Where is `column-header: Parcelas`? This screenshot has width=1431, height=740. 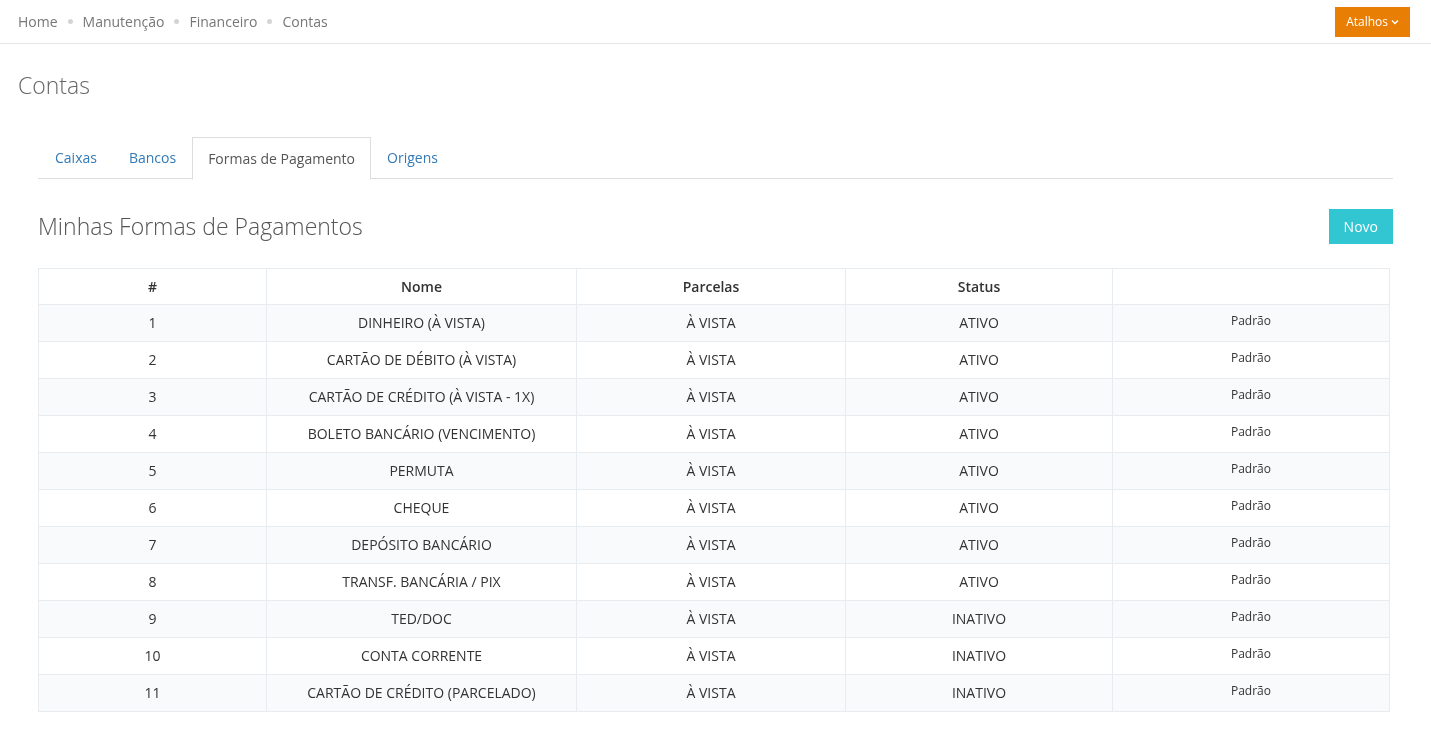
column-header: Parcelas is located at coordinates (711, 286).